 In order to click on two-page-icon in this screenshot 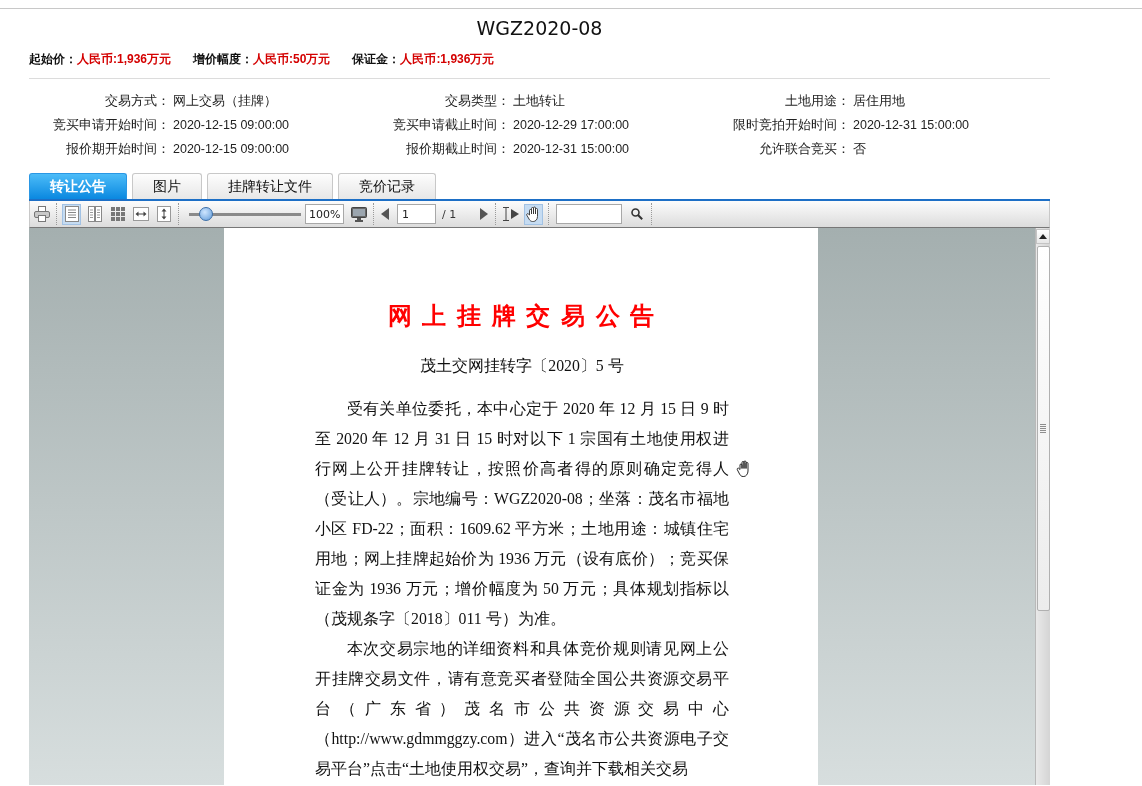, I will do `click(94, 214)`.